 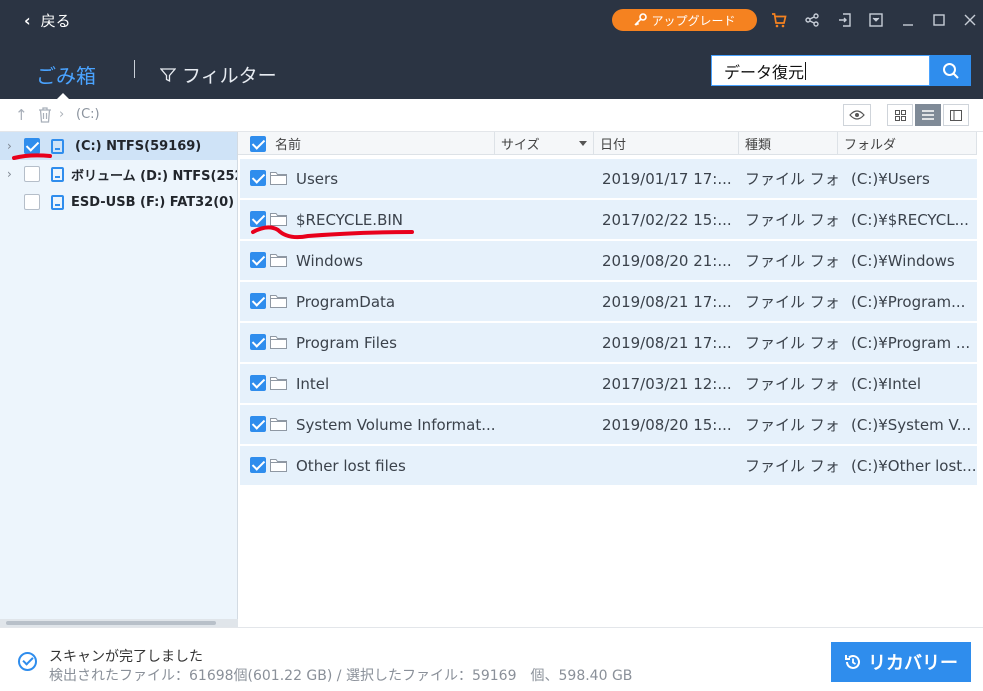 What do you see at coordinates (666, 143) in the screenshot?
I see `column-header-date: 日付` at bounding box center [666, 143].